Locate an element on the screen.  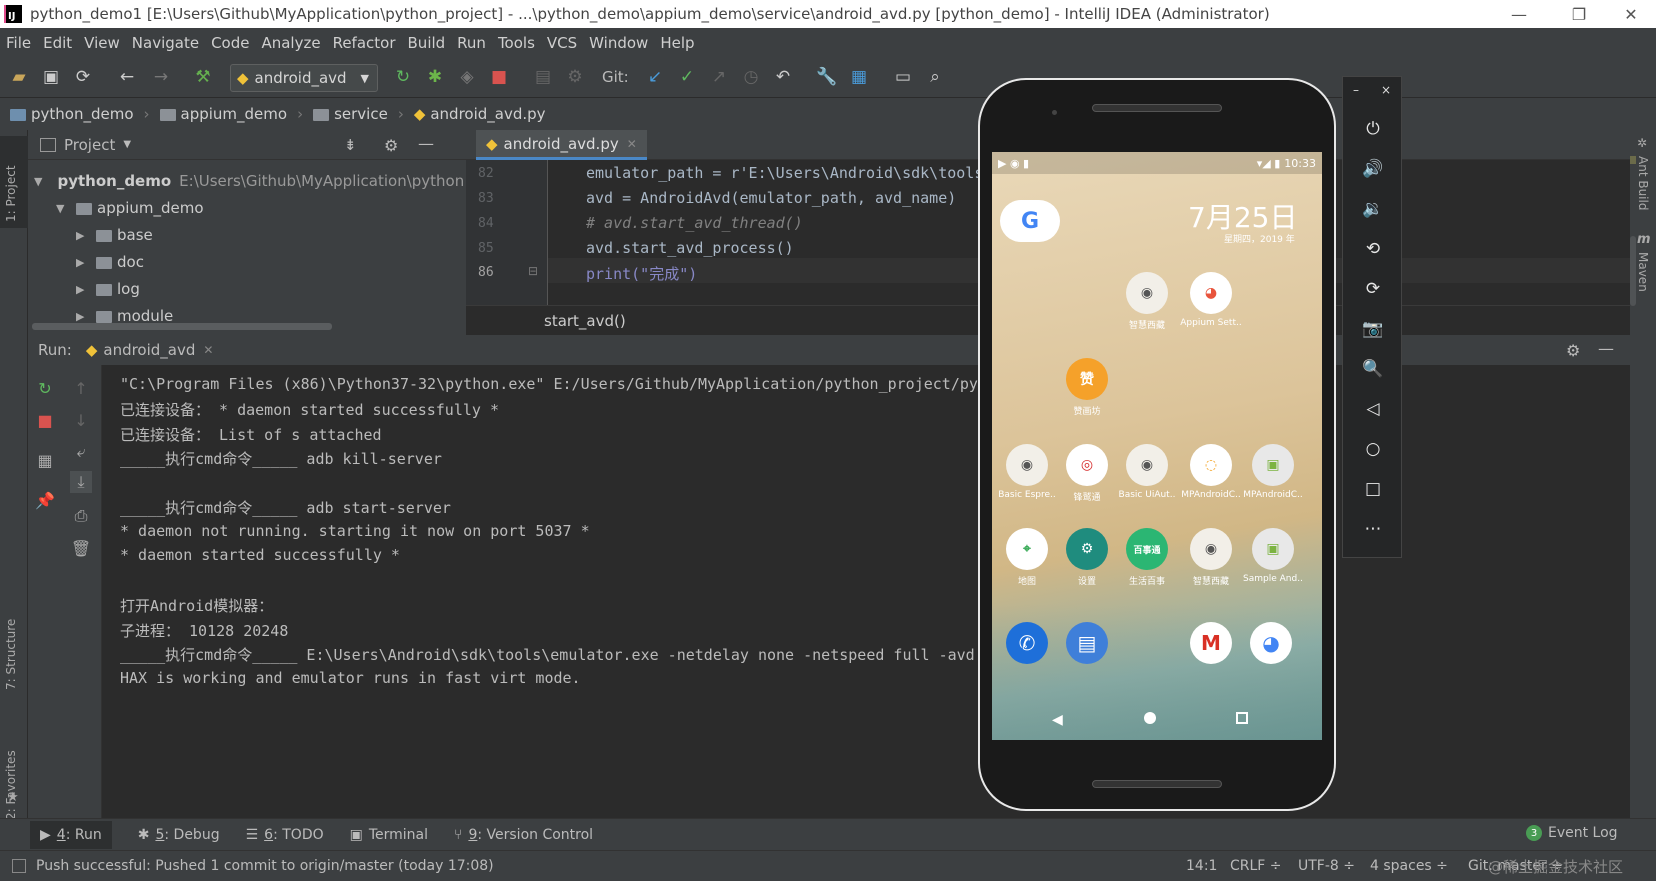
app-icon-item: ◉ Basic Espre.. is located at coordinates (1027, 472).